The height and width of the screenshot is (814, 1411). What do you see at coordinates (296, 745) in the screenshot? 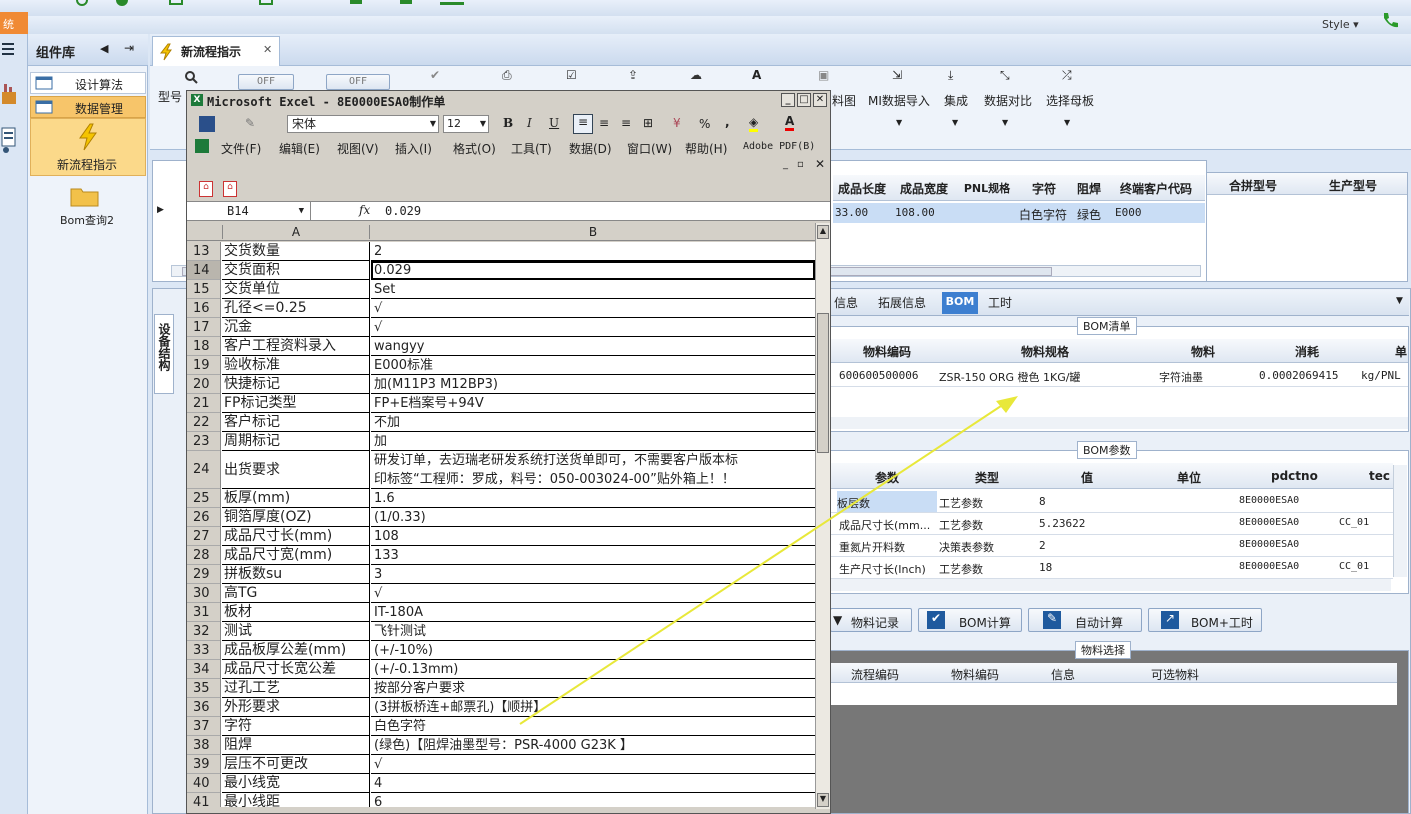
I see `cell-a: 阻焊` at bounding box center [296, 745].